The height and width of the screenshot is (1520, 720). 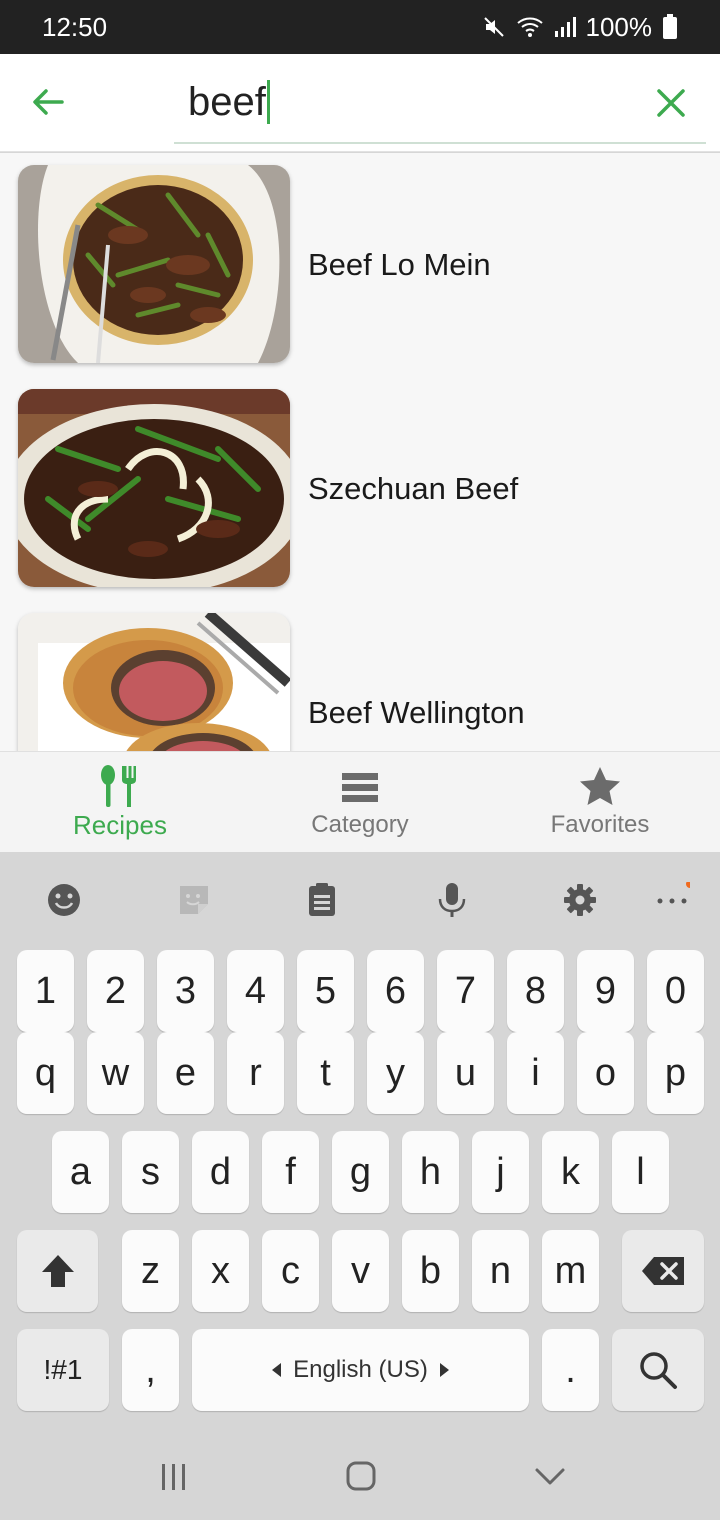 What do you see at coordinates (75, 26) in the screenshot?
I see `status-time: 12:50` at bounding box center [75, 26].